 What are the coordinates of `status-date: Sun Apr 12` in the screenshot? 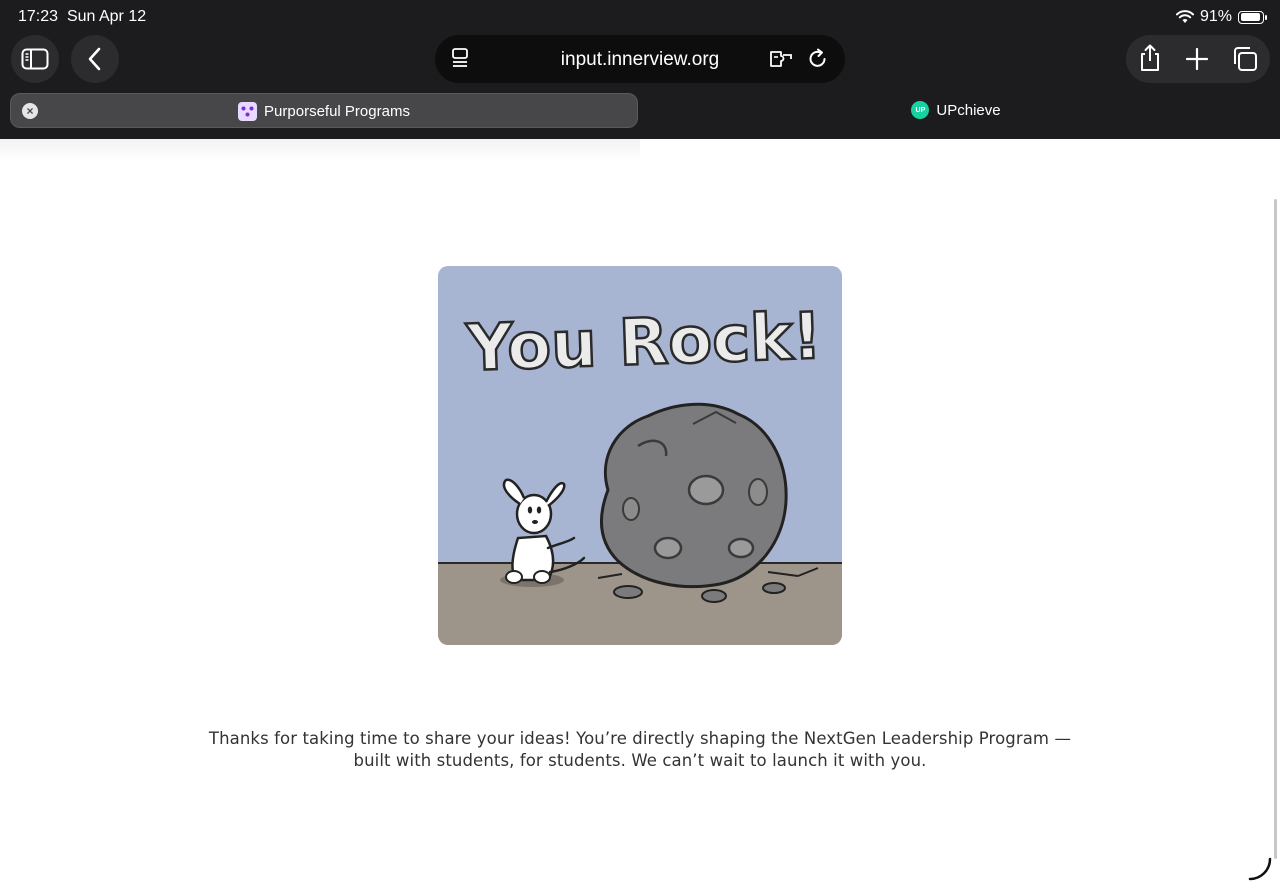 It's located at (106, 16).